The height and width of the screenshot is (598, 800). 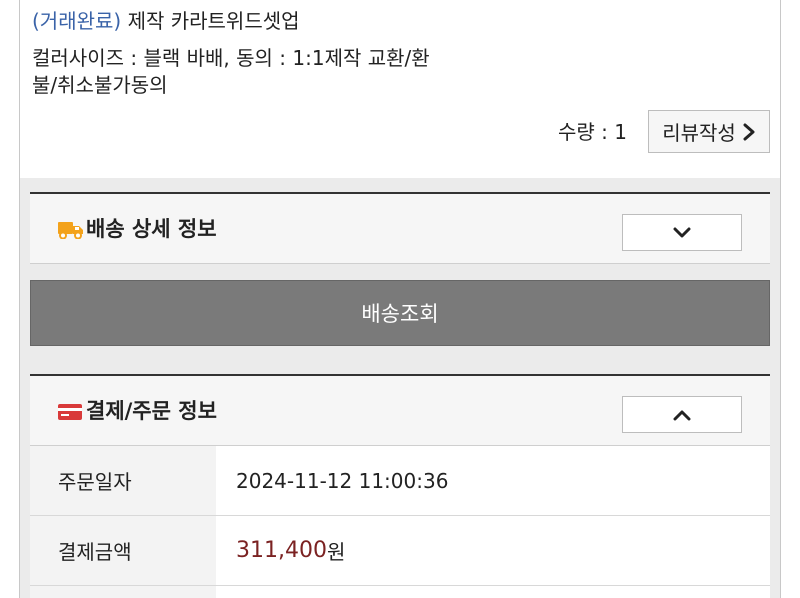 What do you see at coordinates (123, 592) in the screenshot?
I see `next-row-label` at bounding box center [123, 592].